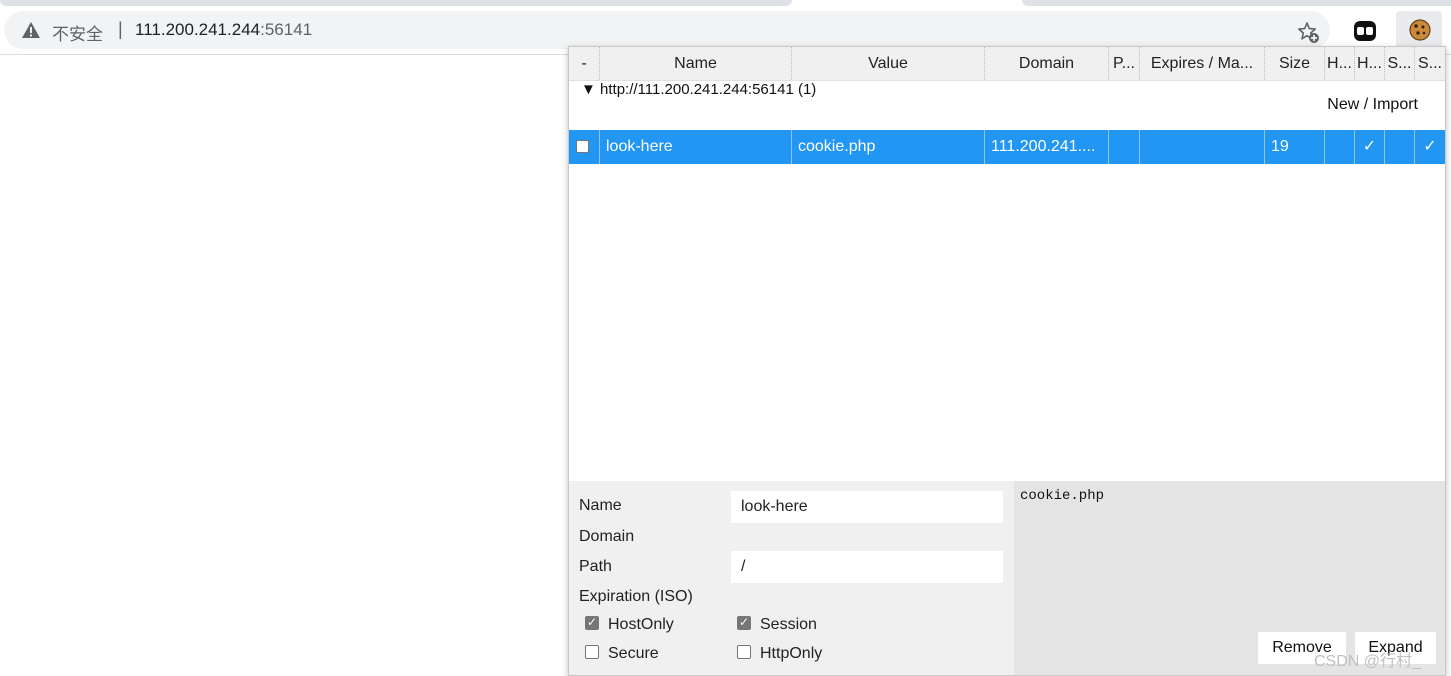  Describe the element at coordinates (1343, 104) in the screenshot. I see `new-cookie-button: New` at that location.